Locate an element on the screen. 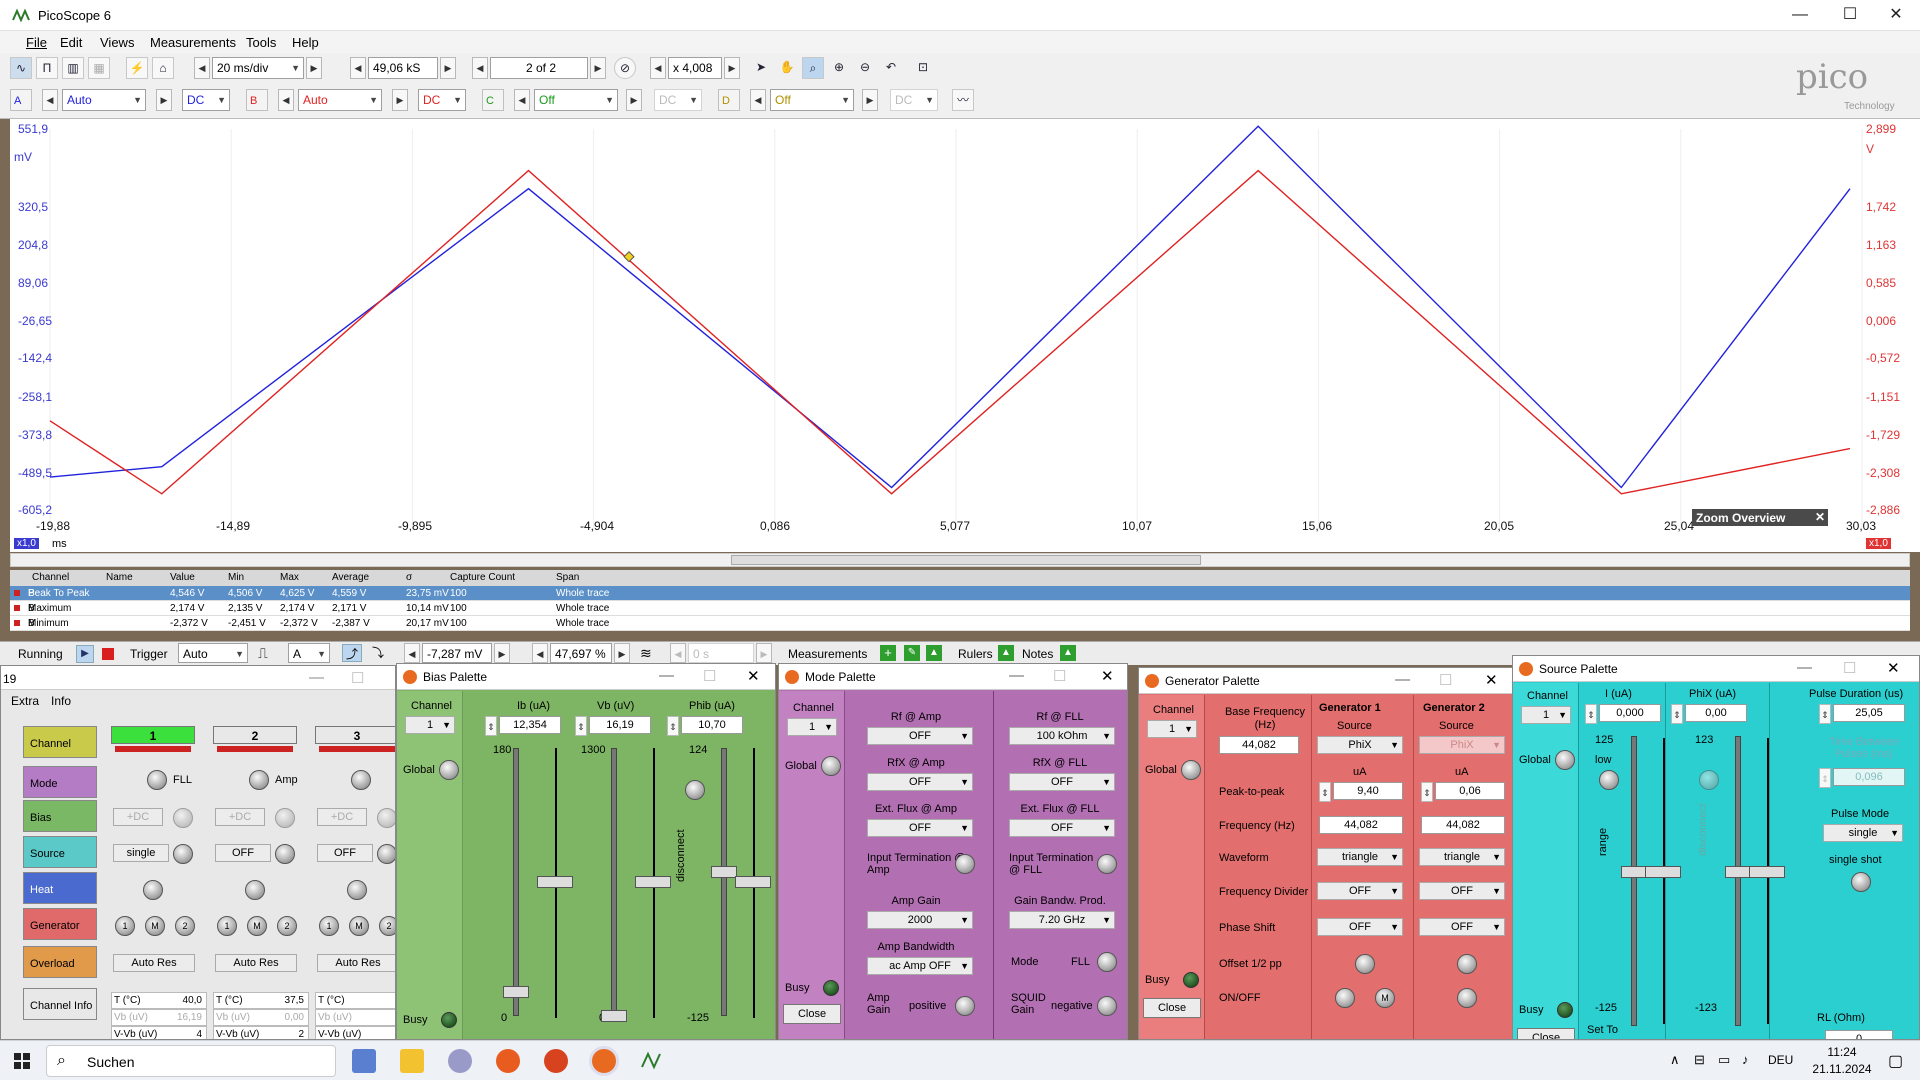 The height and width of the screenshot is (1080, 1920). mode-left-select: ac Amp OFF ▼ is located at coordinates (920, 966).